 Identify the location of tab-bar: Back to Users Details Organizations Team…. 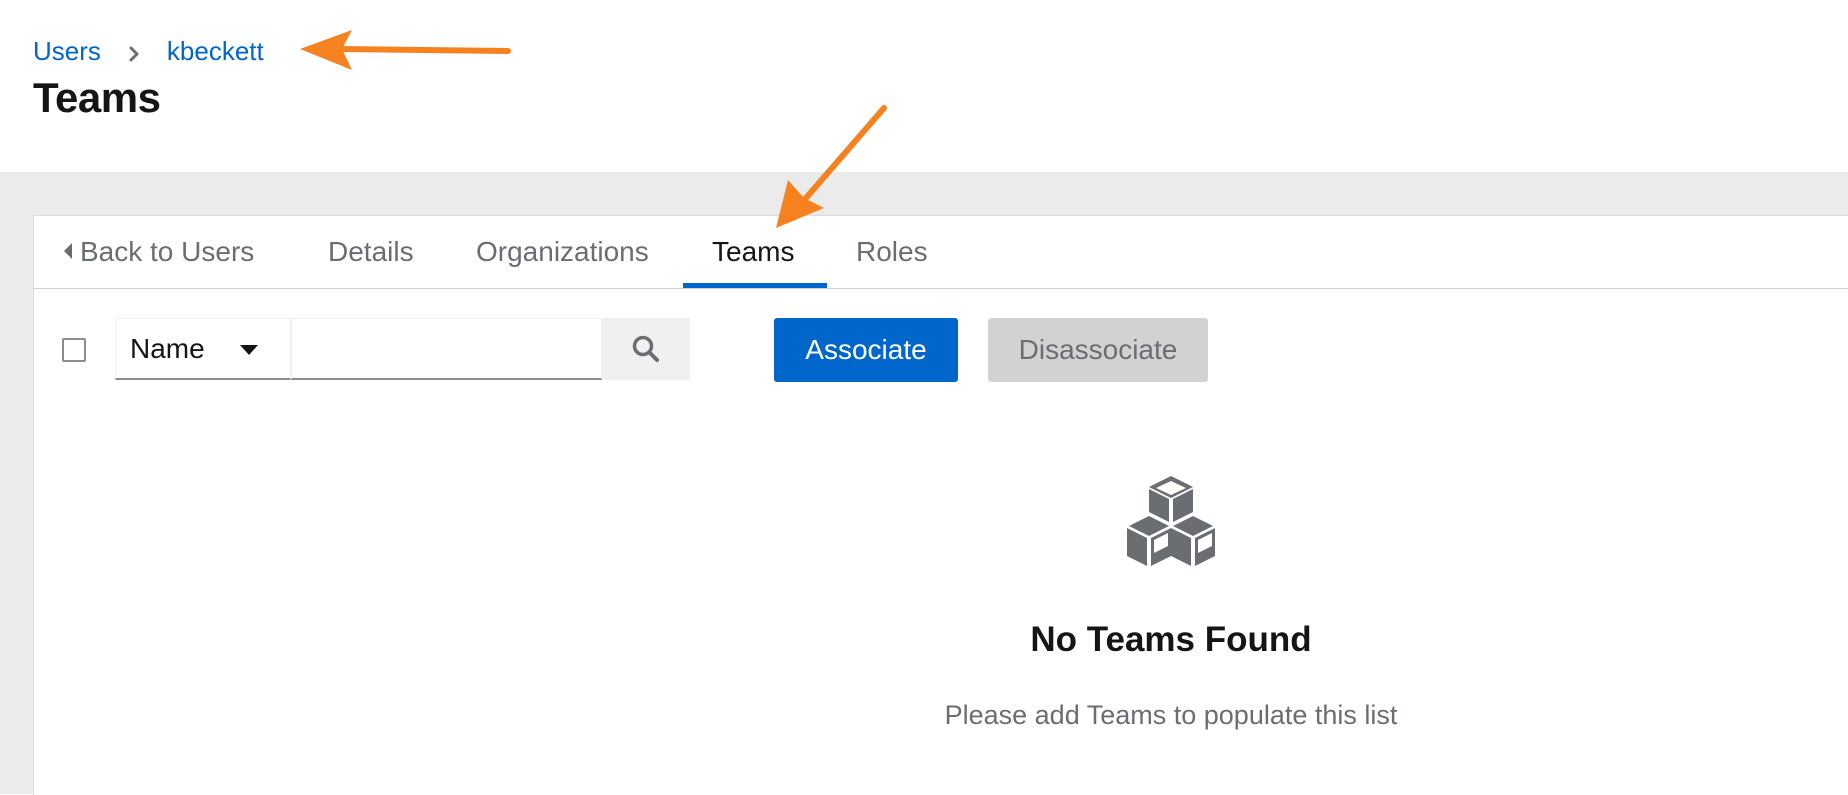
(941, 252).